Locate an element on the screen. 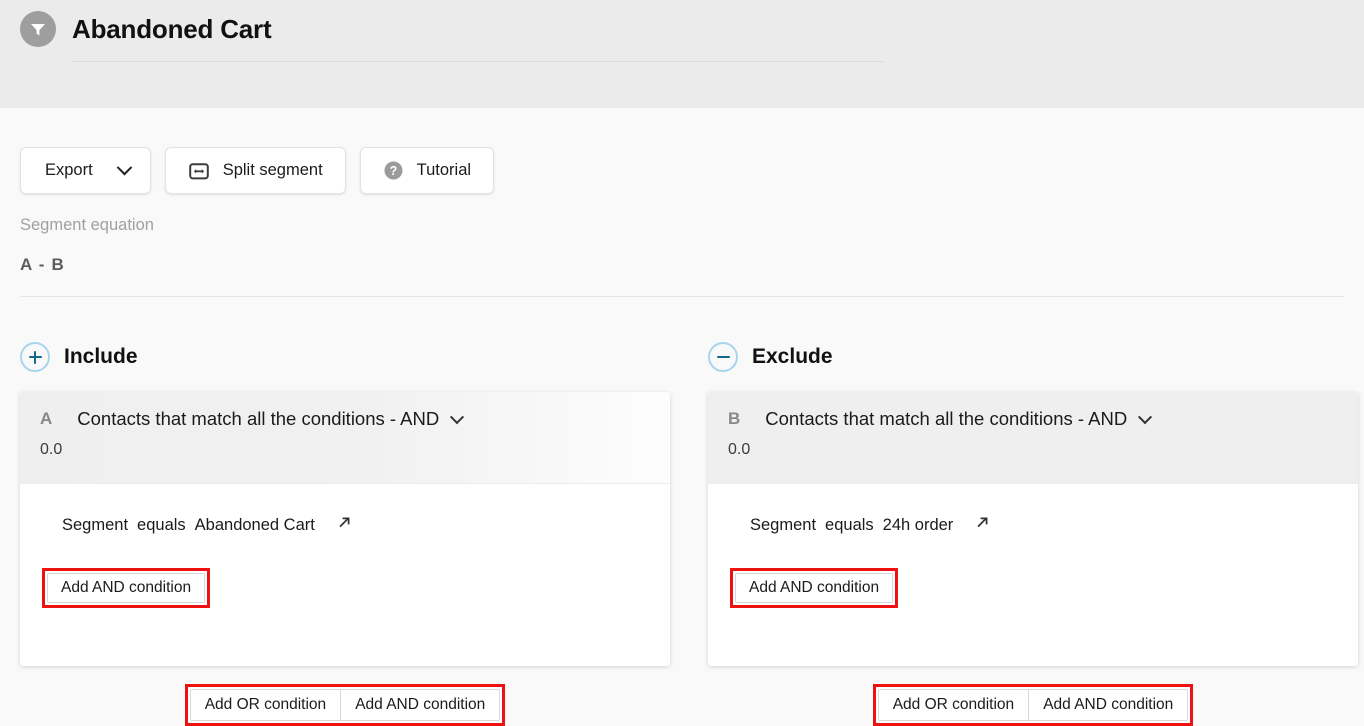 This screenshot has width=1364, height=726. question-circle-icon: ? is located at coordinates (393, 170).